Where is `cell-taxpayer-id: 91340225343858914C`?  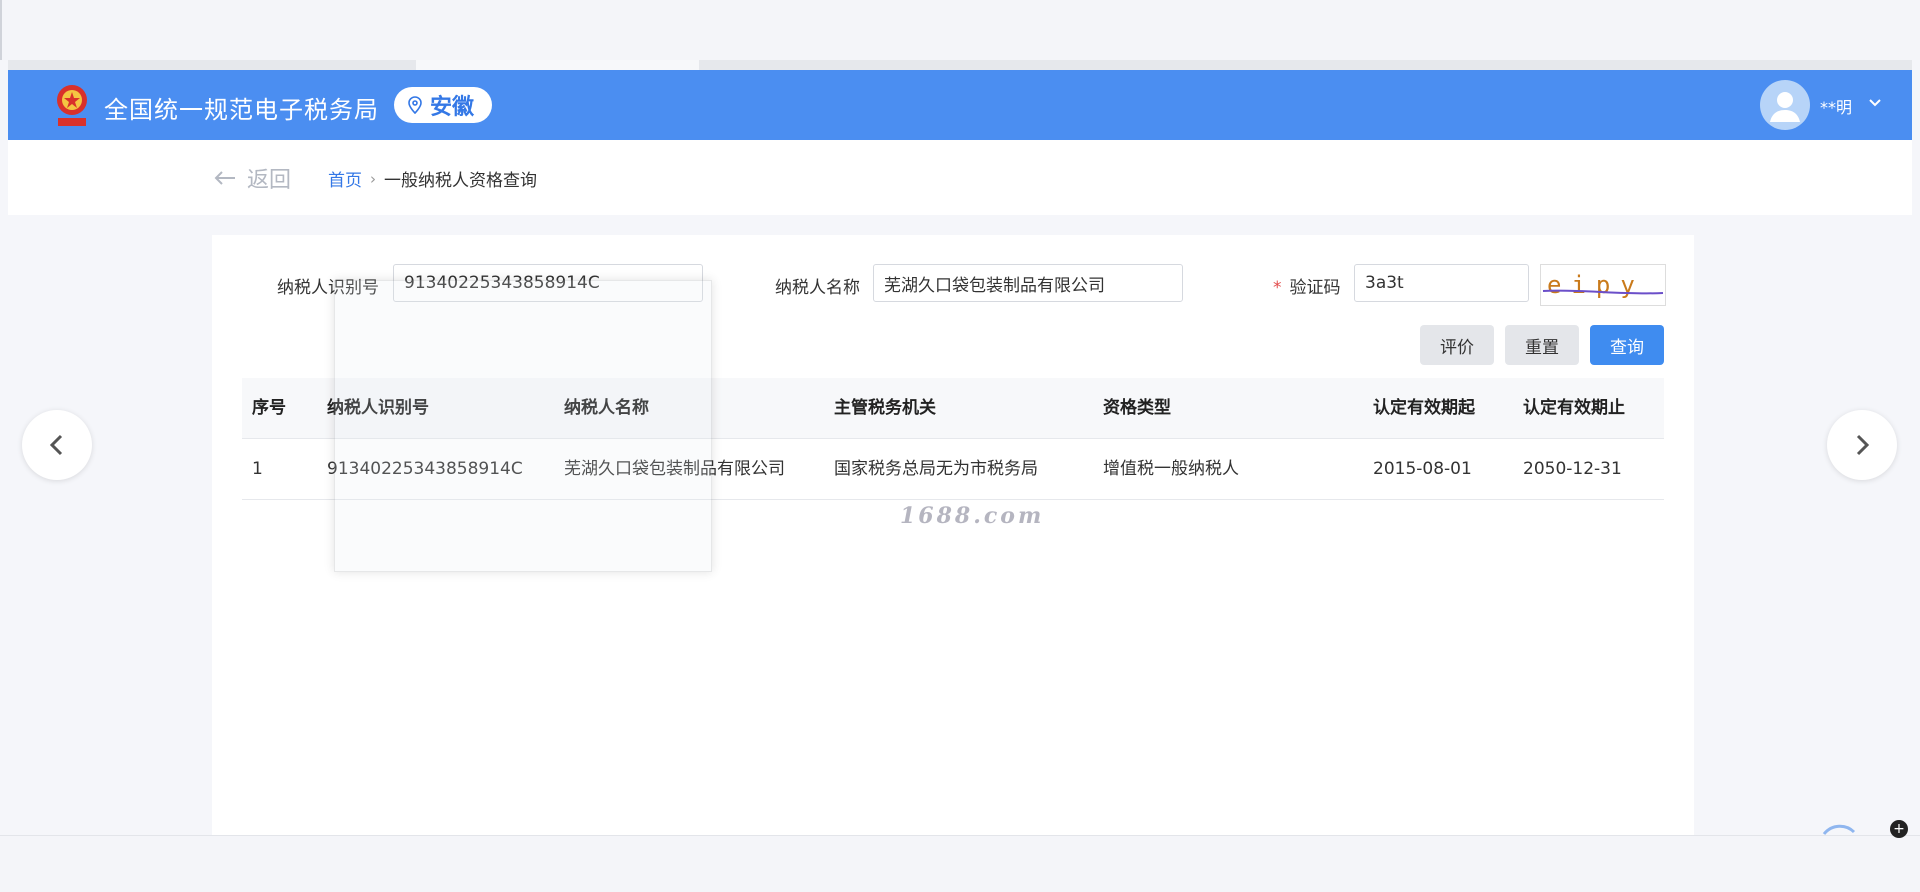 cell-taxpayer-id: 91340225343858914C is located at coordinates (425, 469).